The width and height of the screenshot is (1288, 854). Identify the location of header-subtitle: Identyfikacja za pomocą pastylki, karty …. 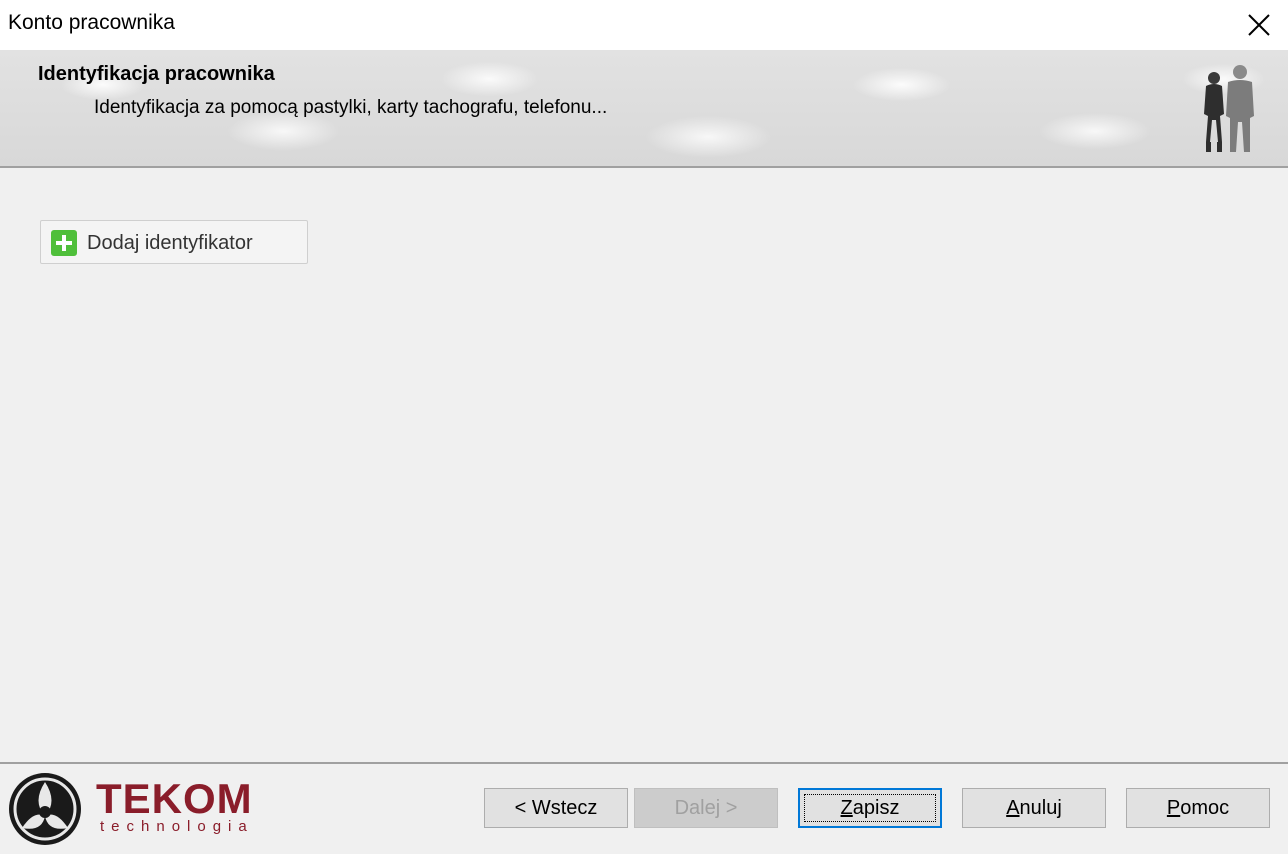
(351, 107).